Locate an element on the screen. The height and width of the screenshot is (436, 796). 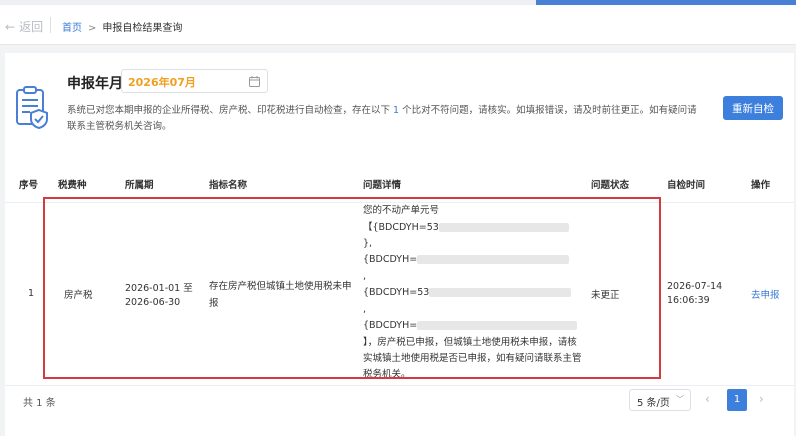
issue-line-5: , is located at coordinates (365, 276).